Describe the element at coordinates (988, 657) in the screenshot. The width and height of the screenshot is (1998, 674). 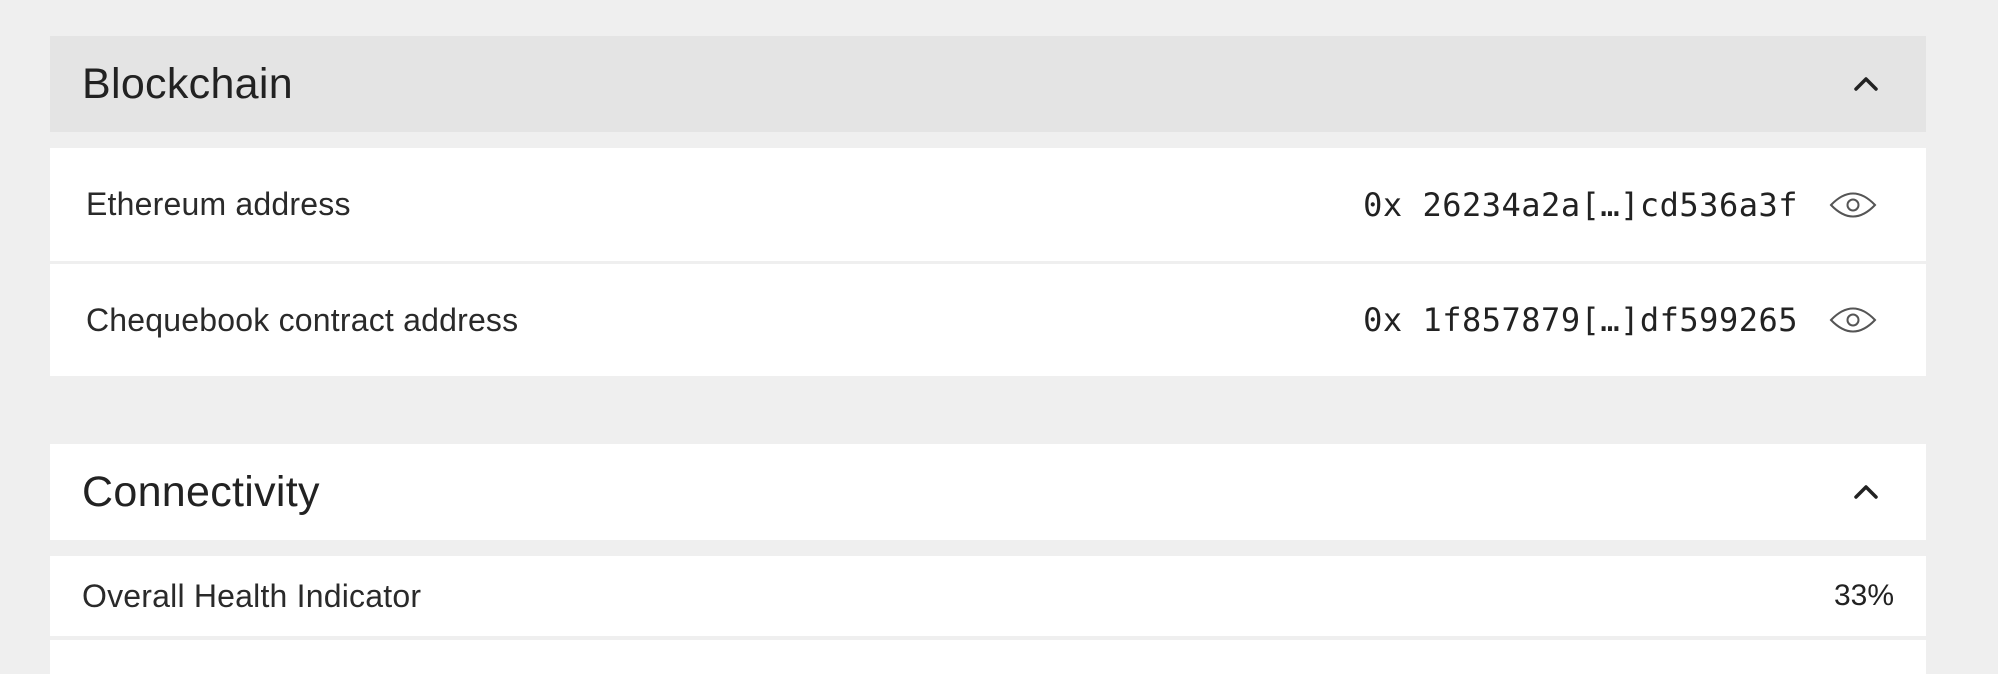
I see `next-row-partial` at that location.